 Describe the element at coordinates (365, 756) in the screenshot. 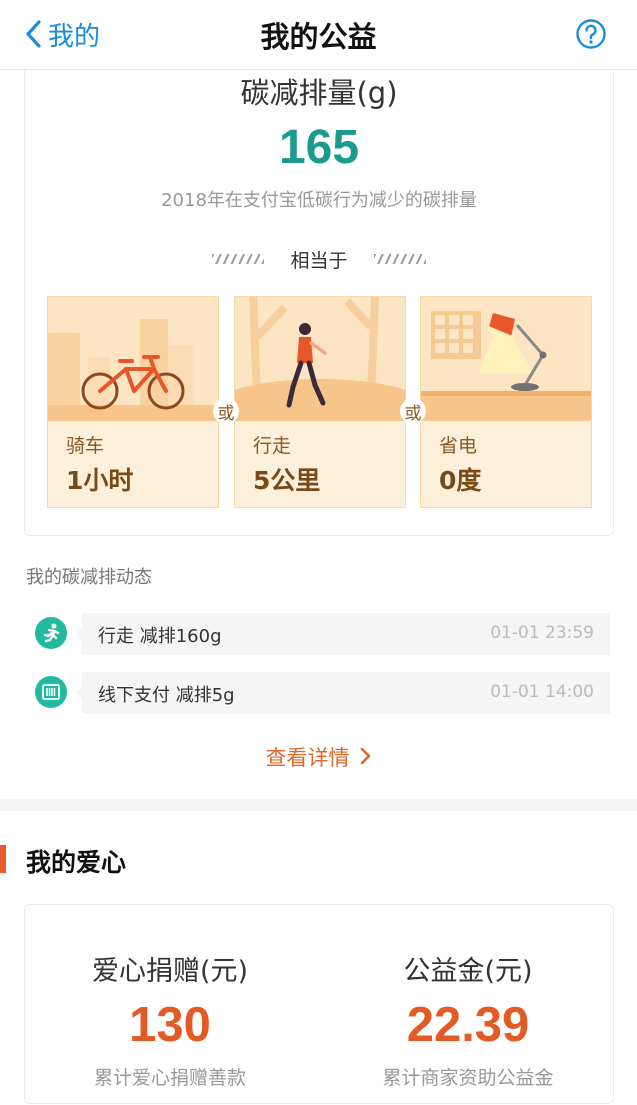

I see `chevron-right-icon` at that location.